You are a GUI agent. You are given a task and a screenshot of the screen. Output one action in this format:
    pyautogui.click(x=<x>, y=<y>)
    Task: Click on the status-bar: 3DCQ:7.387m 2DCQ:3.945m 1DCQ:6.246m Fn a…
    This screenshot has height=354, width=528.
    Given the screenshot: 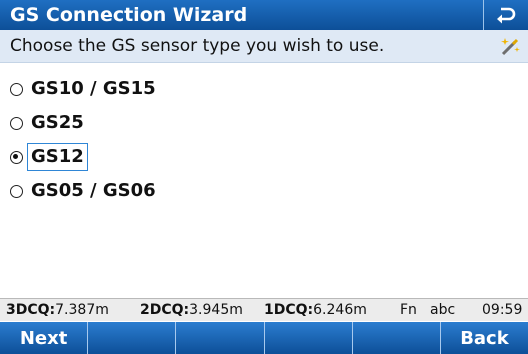 What is the action you would take?
    pyautogui.click(x=264, y=309)
    